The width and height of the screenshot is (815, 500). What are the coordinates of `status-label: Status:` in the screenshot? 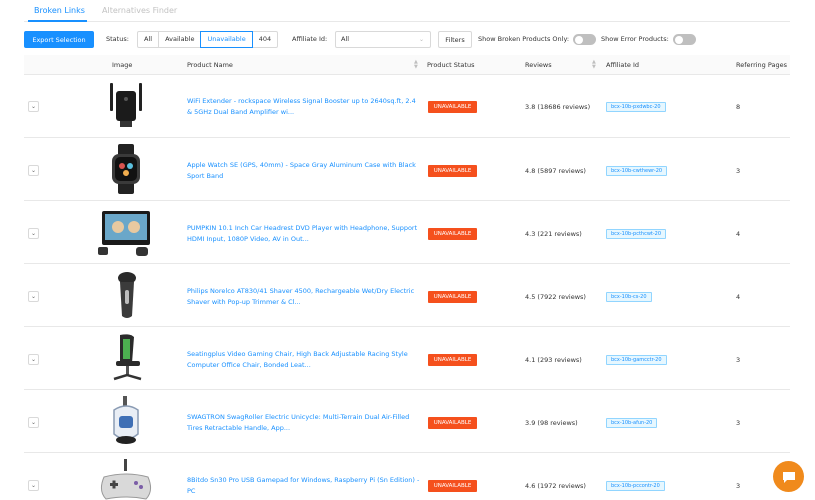 It's located at (117, 39).